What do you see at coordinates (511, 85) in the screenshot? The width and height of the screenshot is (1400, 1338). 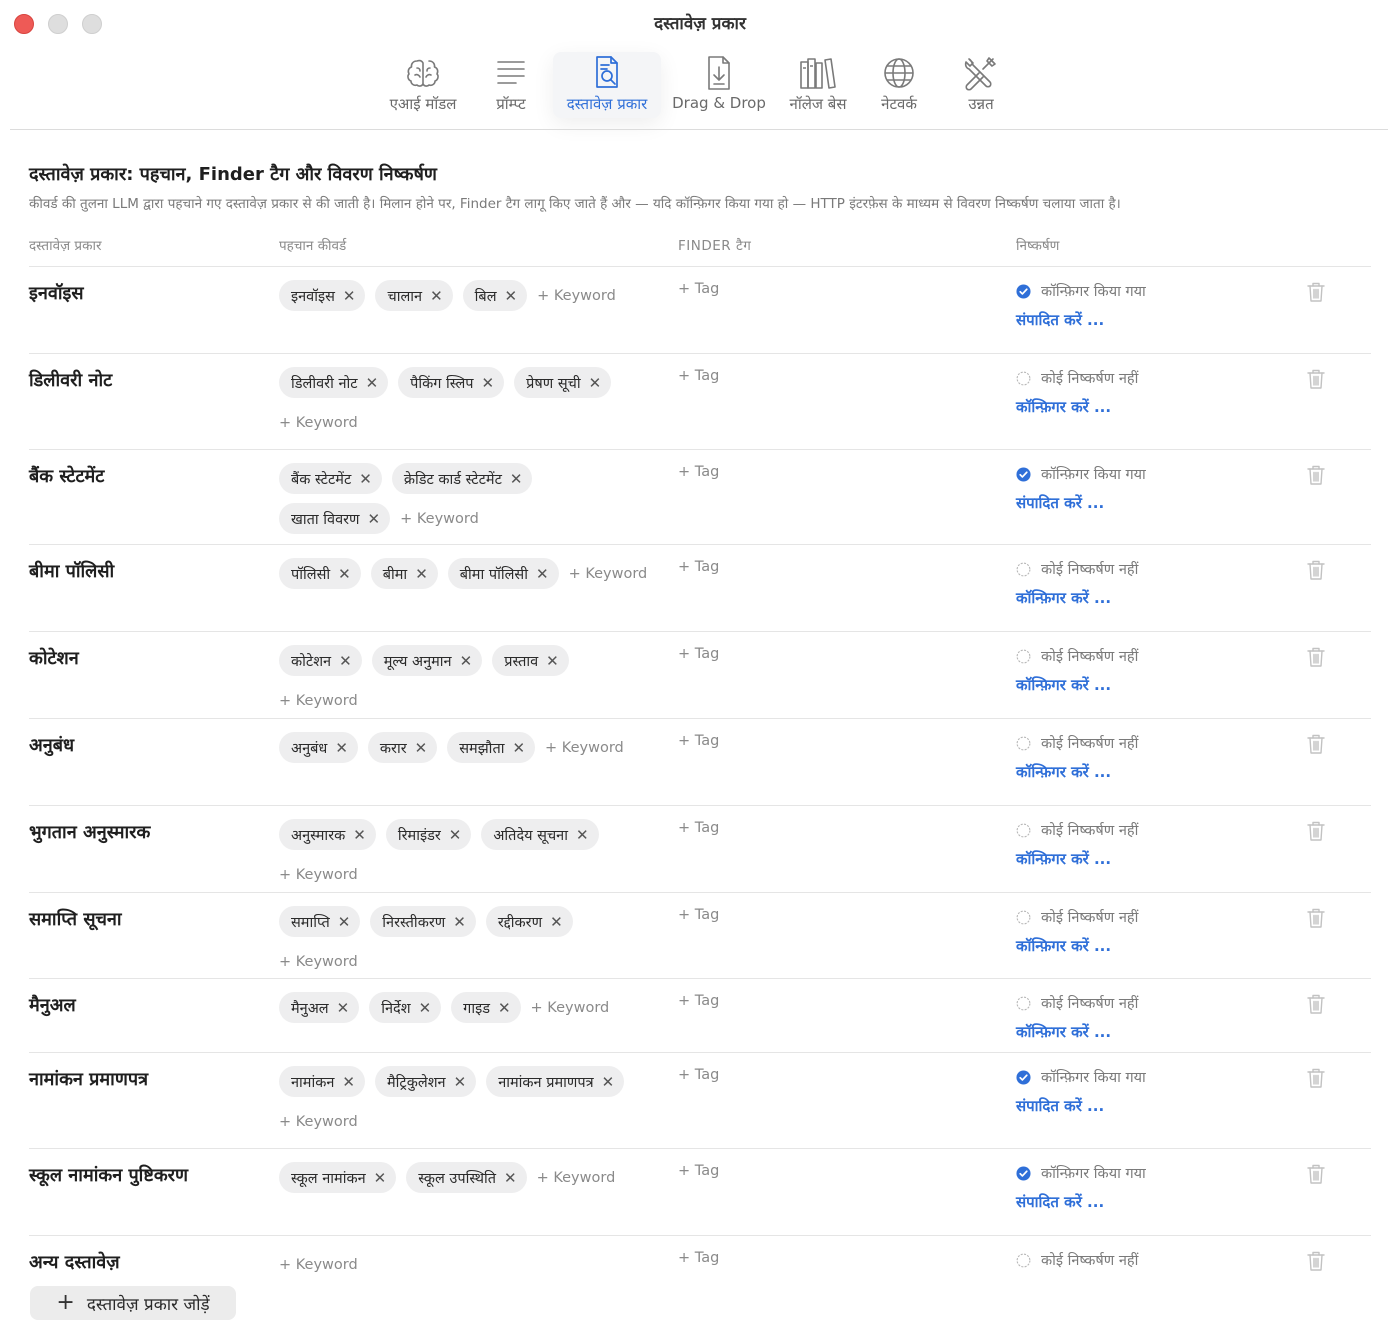 I see `tab-prompt: प्रॉम्प्ट` at bounding box center [511, 85].